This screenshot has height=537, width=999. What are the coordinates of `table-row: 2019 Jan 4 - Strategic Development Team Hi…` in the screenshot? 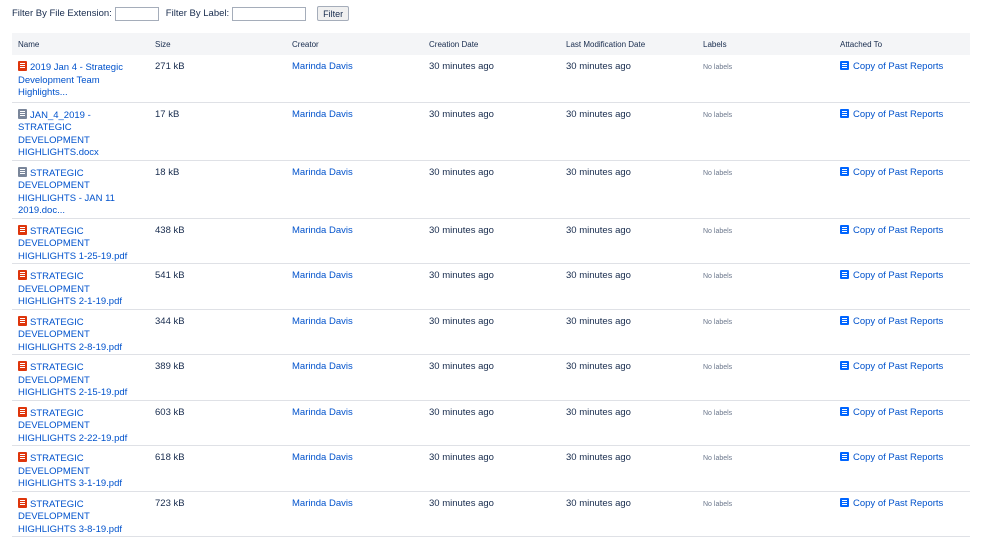 It's located at (491, 79).